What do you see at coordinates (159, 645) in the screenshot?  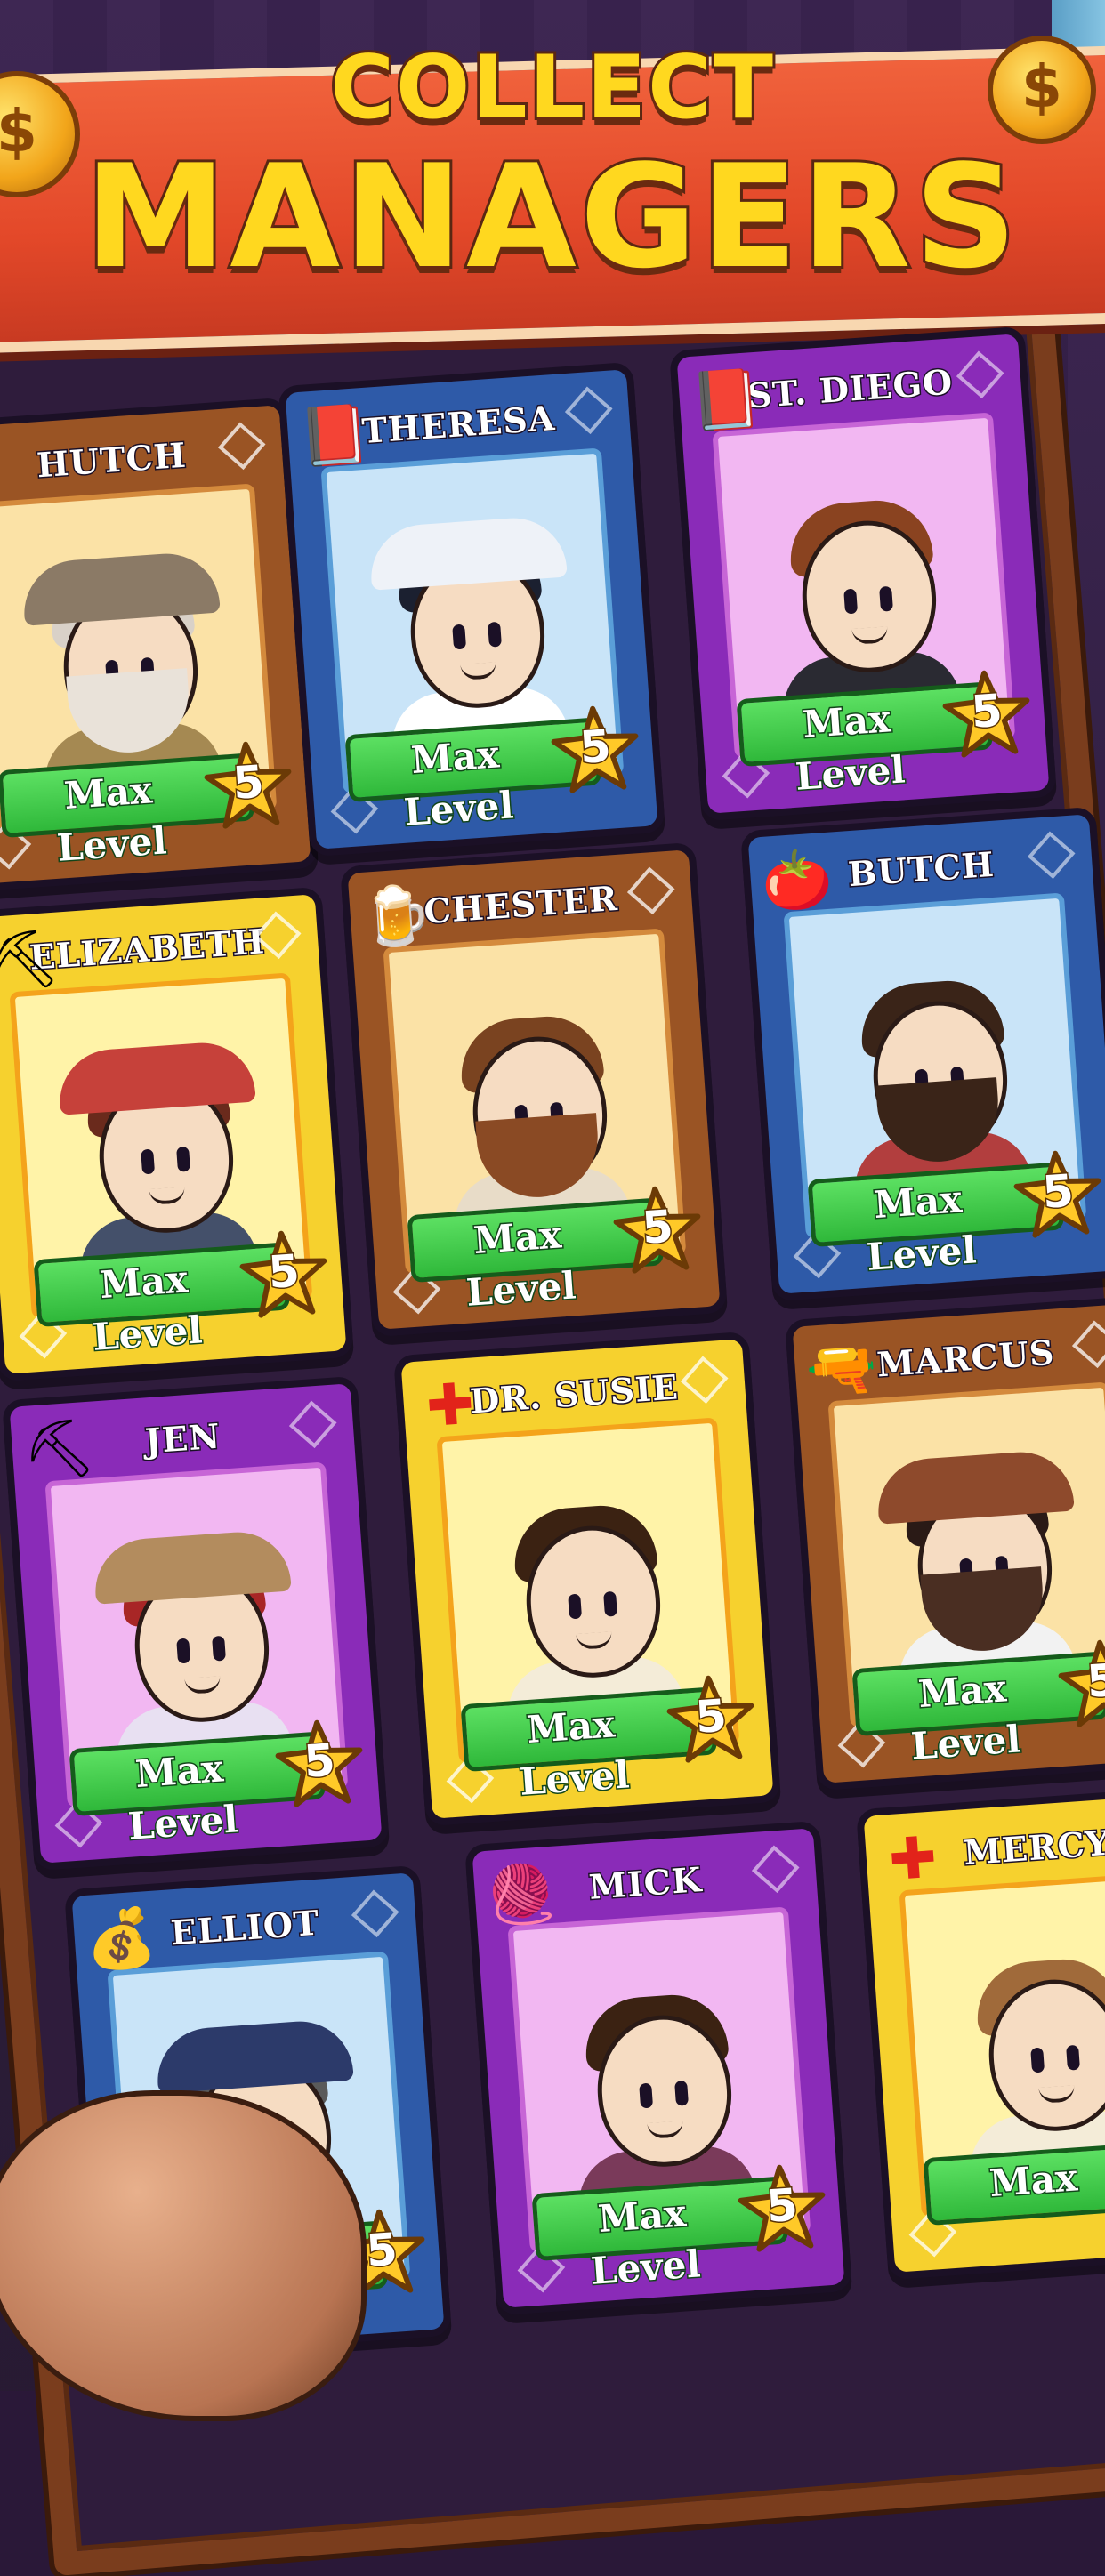 I see `manager-card: HUTCH Max Level 5` at bounding box center [159, 645].